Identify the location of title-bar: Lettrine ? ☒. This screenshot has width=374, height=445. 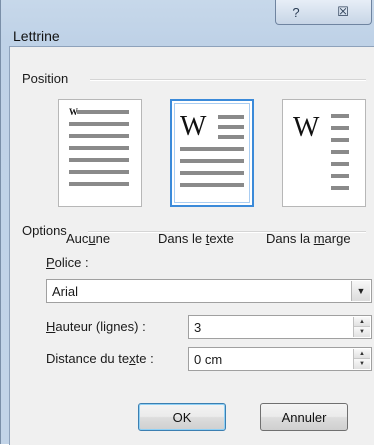
(187, 23).